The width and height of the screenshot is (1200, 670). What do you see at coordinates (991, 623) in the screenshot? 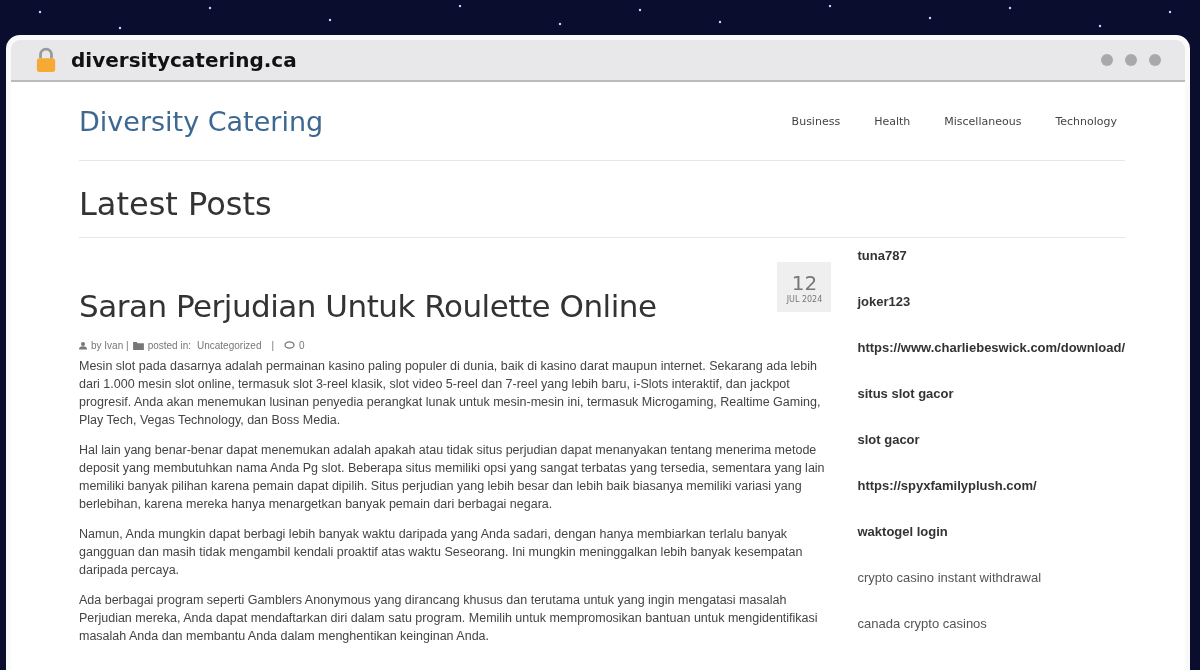
I see `sidebar-link: canada crypto casinos` at bounding box center [991, 623].